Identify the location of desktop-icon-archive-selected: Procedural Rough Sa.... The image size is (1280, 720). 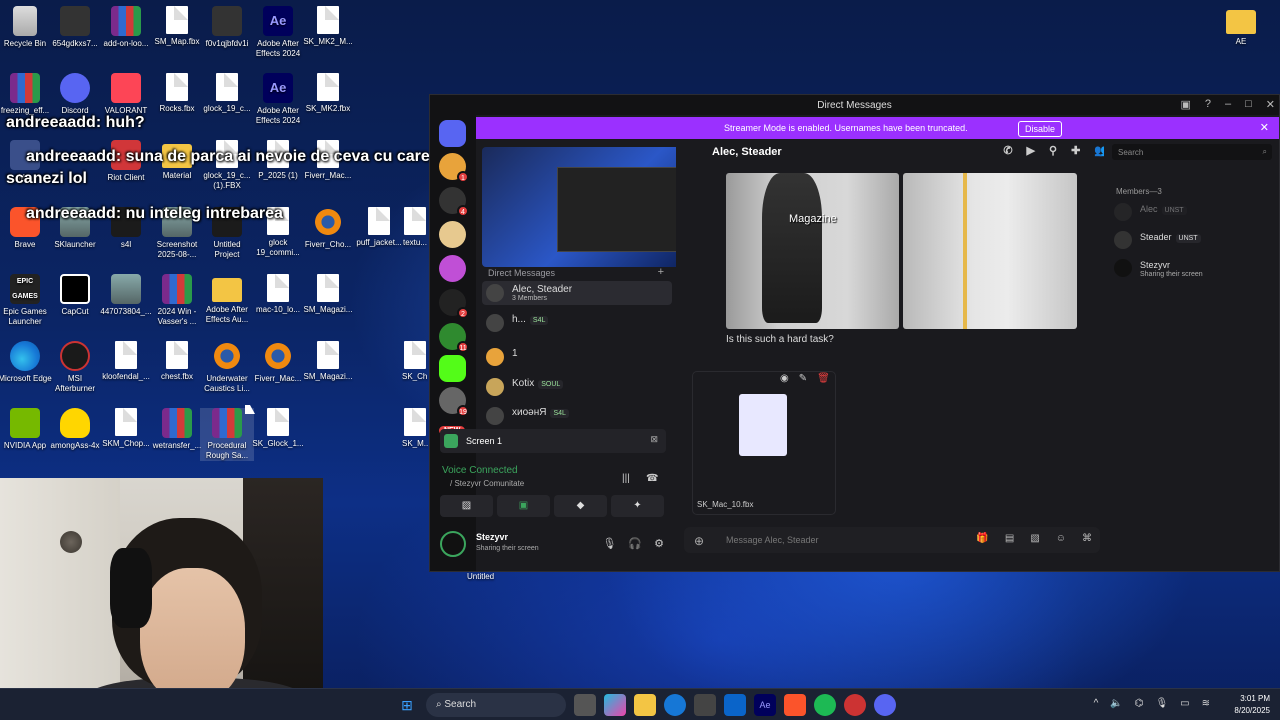
(227, 434).